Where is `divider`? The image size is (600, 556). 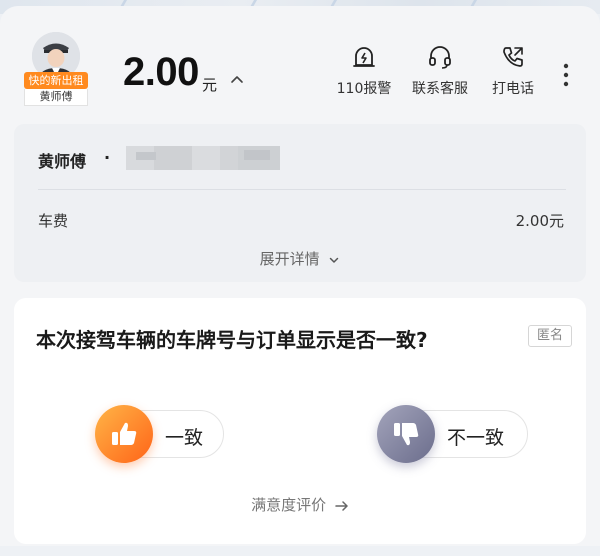 divider is located at coordinates (302, 189).